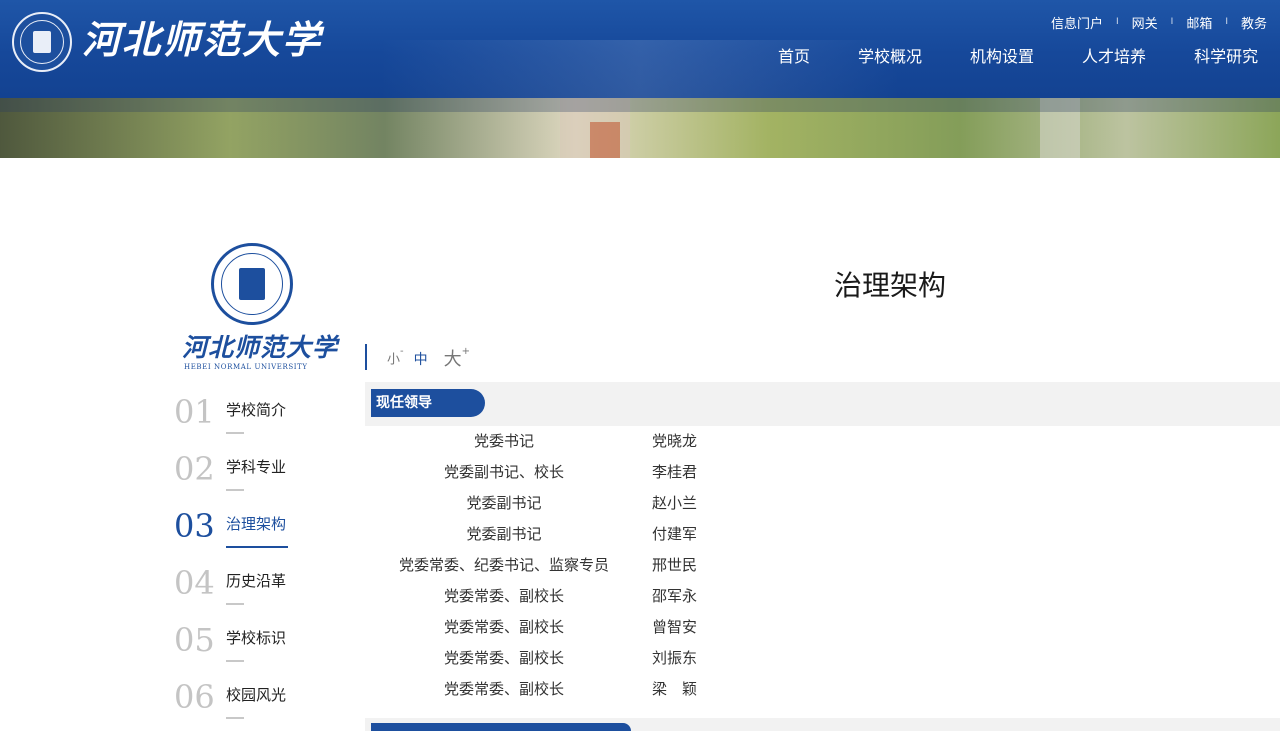 This screenshot has width=1280, height=731. I want to click on sidebar-item-number: 02, so click(194, 469).